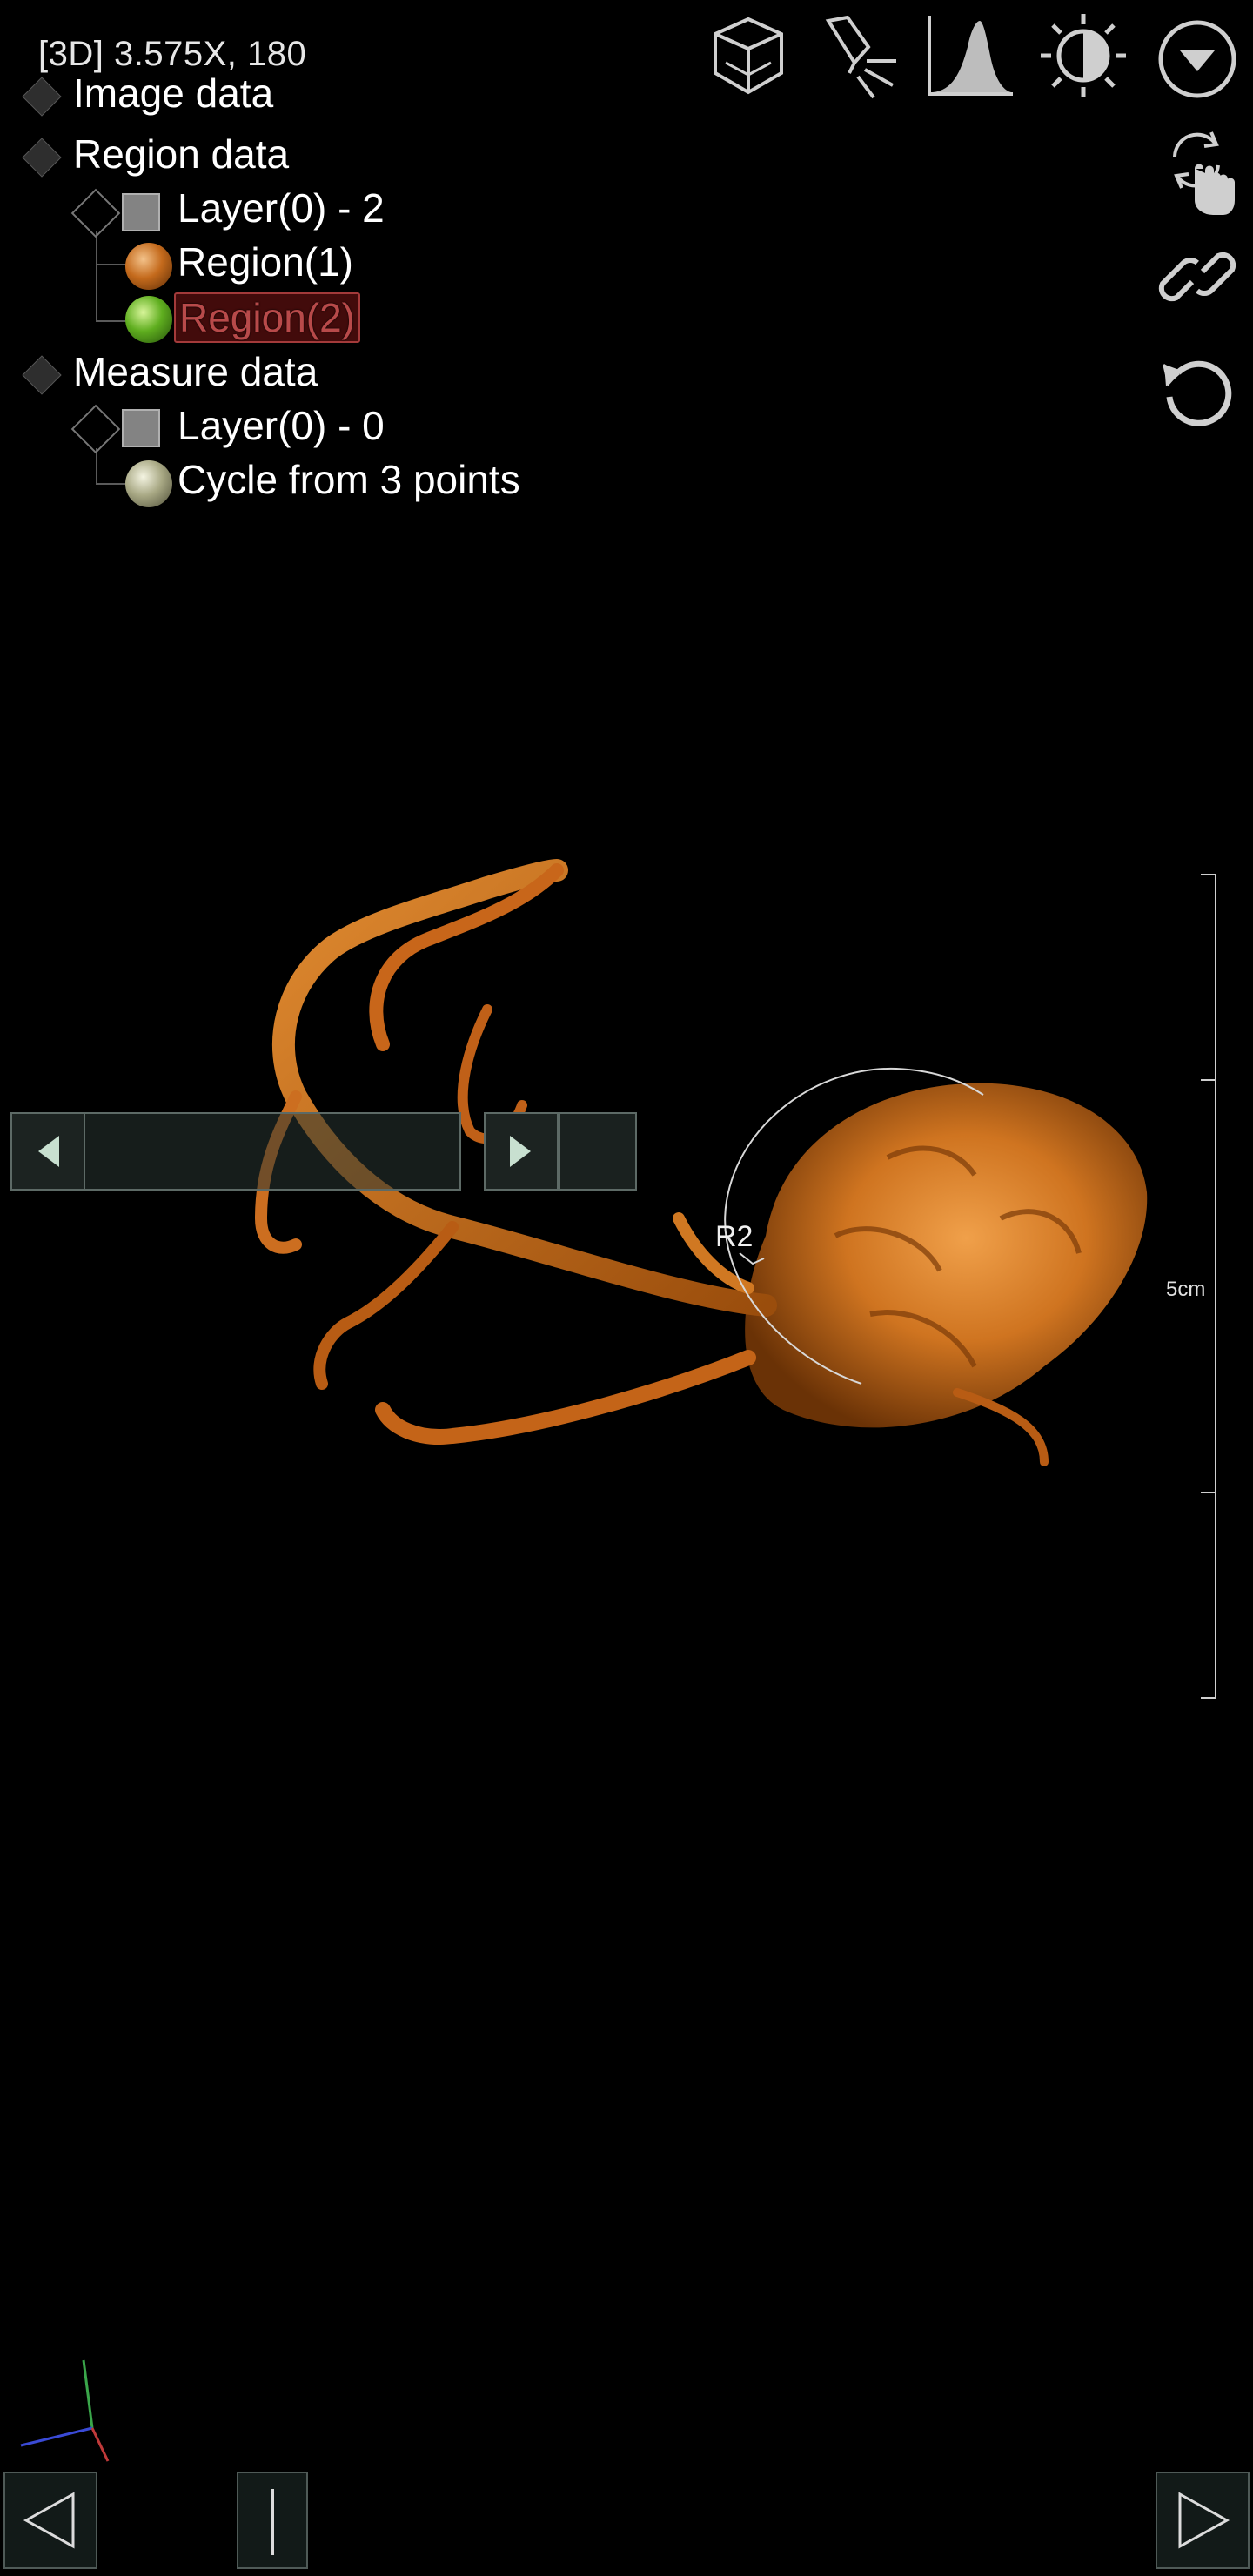 The height and width of the screenshot is (2576, 1253). Describe the element at coordinates (1197, 277) in the screenshot. I see `link-icon` at that location.